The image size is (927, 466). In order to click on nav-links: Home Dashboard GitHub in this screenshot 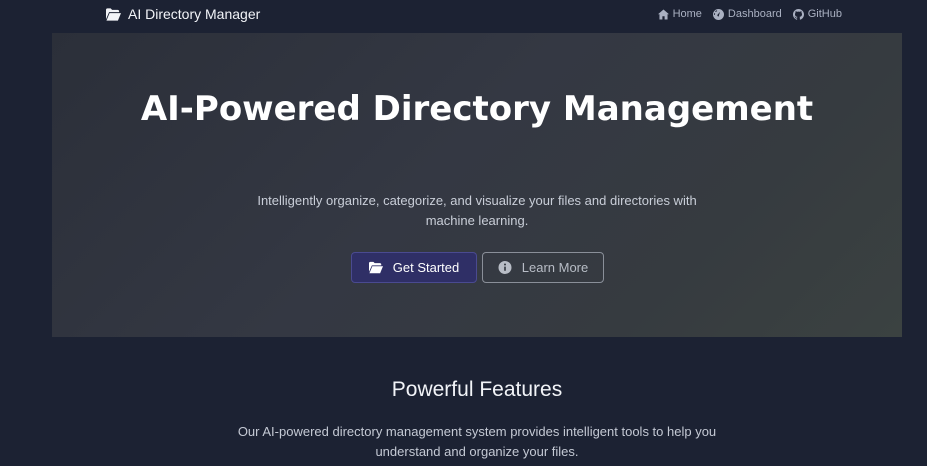, I will do `click(749, 14)`.